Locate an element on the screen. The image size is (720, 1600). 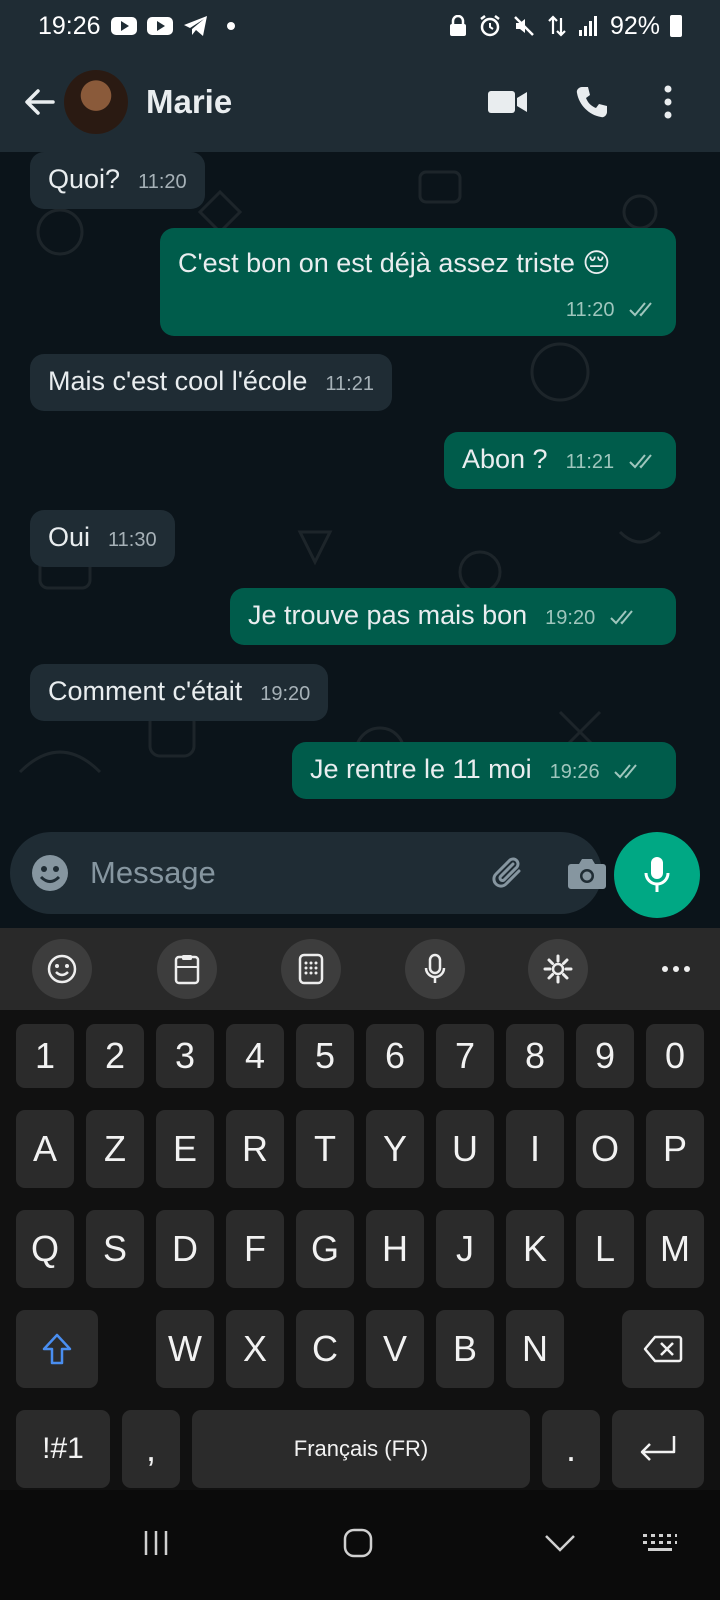
message-outgoing: Abon ? 11:21 is located at coordinates (560, 460).